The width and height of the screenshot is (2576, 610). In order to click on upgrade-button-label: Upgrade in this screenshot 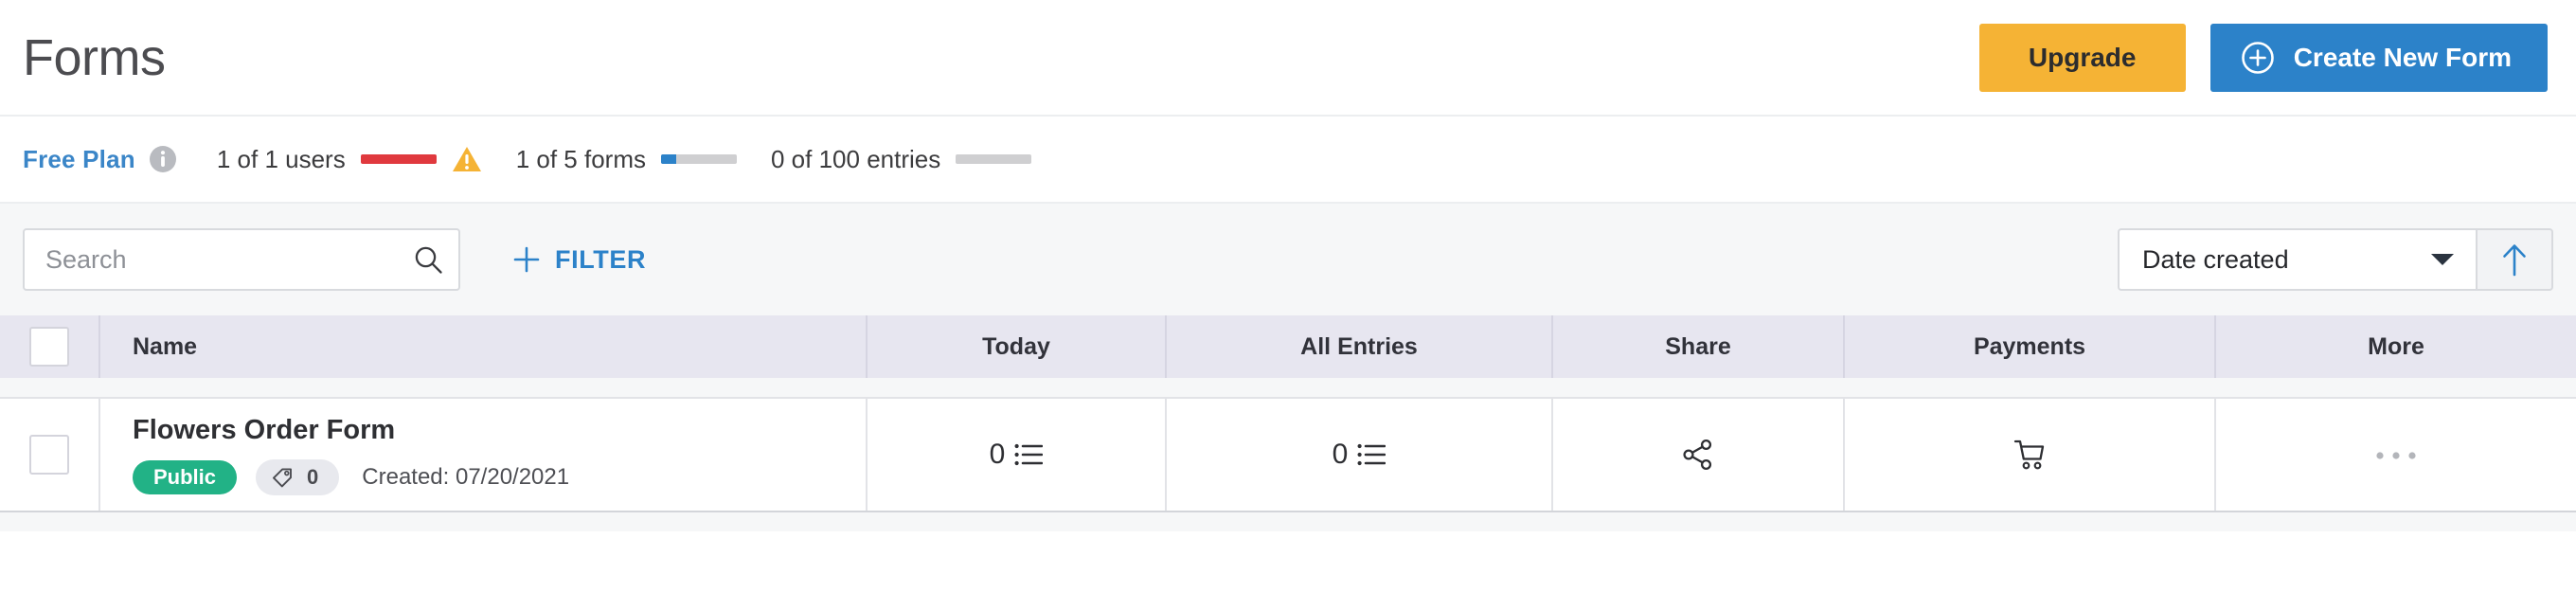, I will do `click(2082, 57)`.